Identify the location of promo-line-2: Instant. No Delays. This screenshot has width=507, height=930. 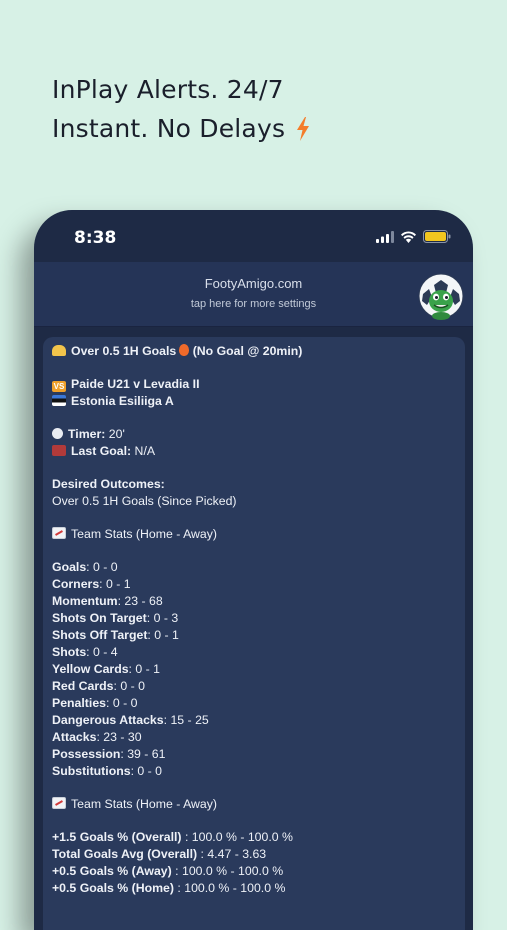
(181, 130).